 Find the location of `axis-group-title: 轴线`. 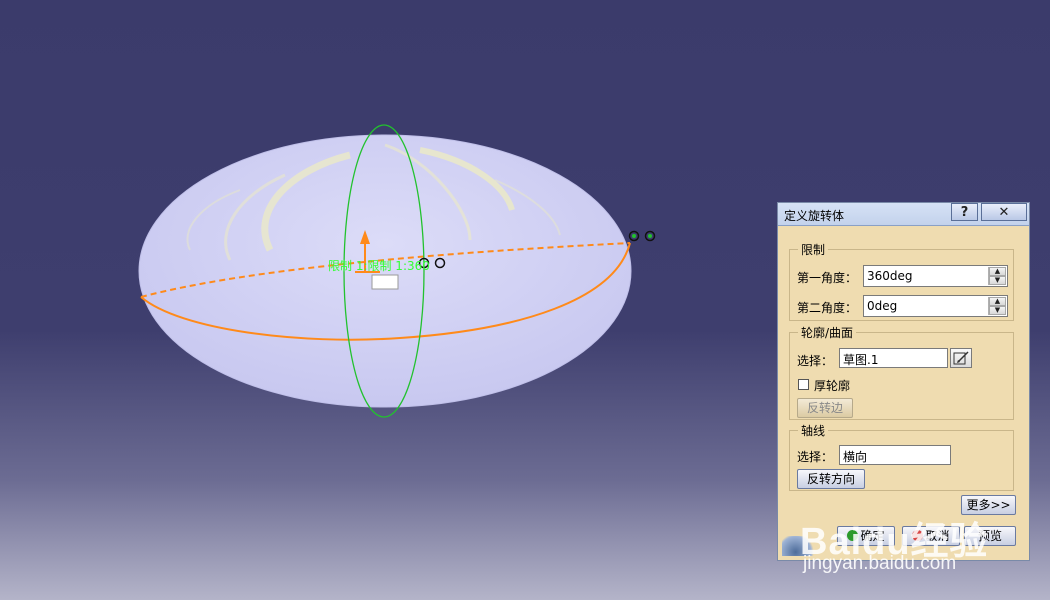

axis-group-title: 轴线 is located at coordinates (813, 430).